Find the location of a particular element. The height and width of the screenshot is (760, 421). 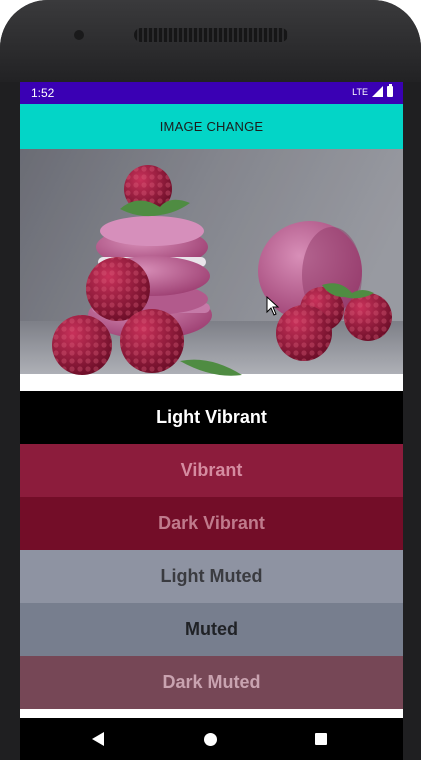

status-icons: LTE is located at coordinates (372, 90).